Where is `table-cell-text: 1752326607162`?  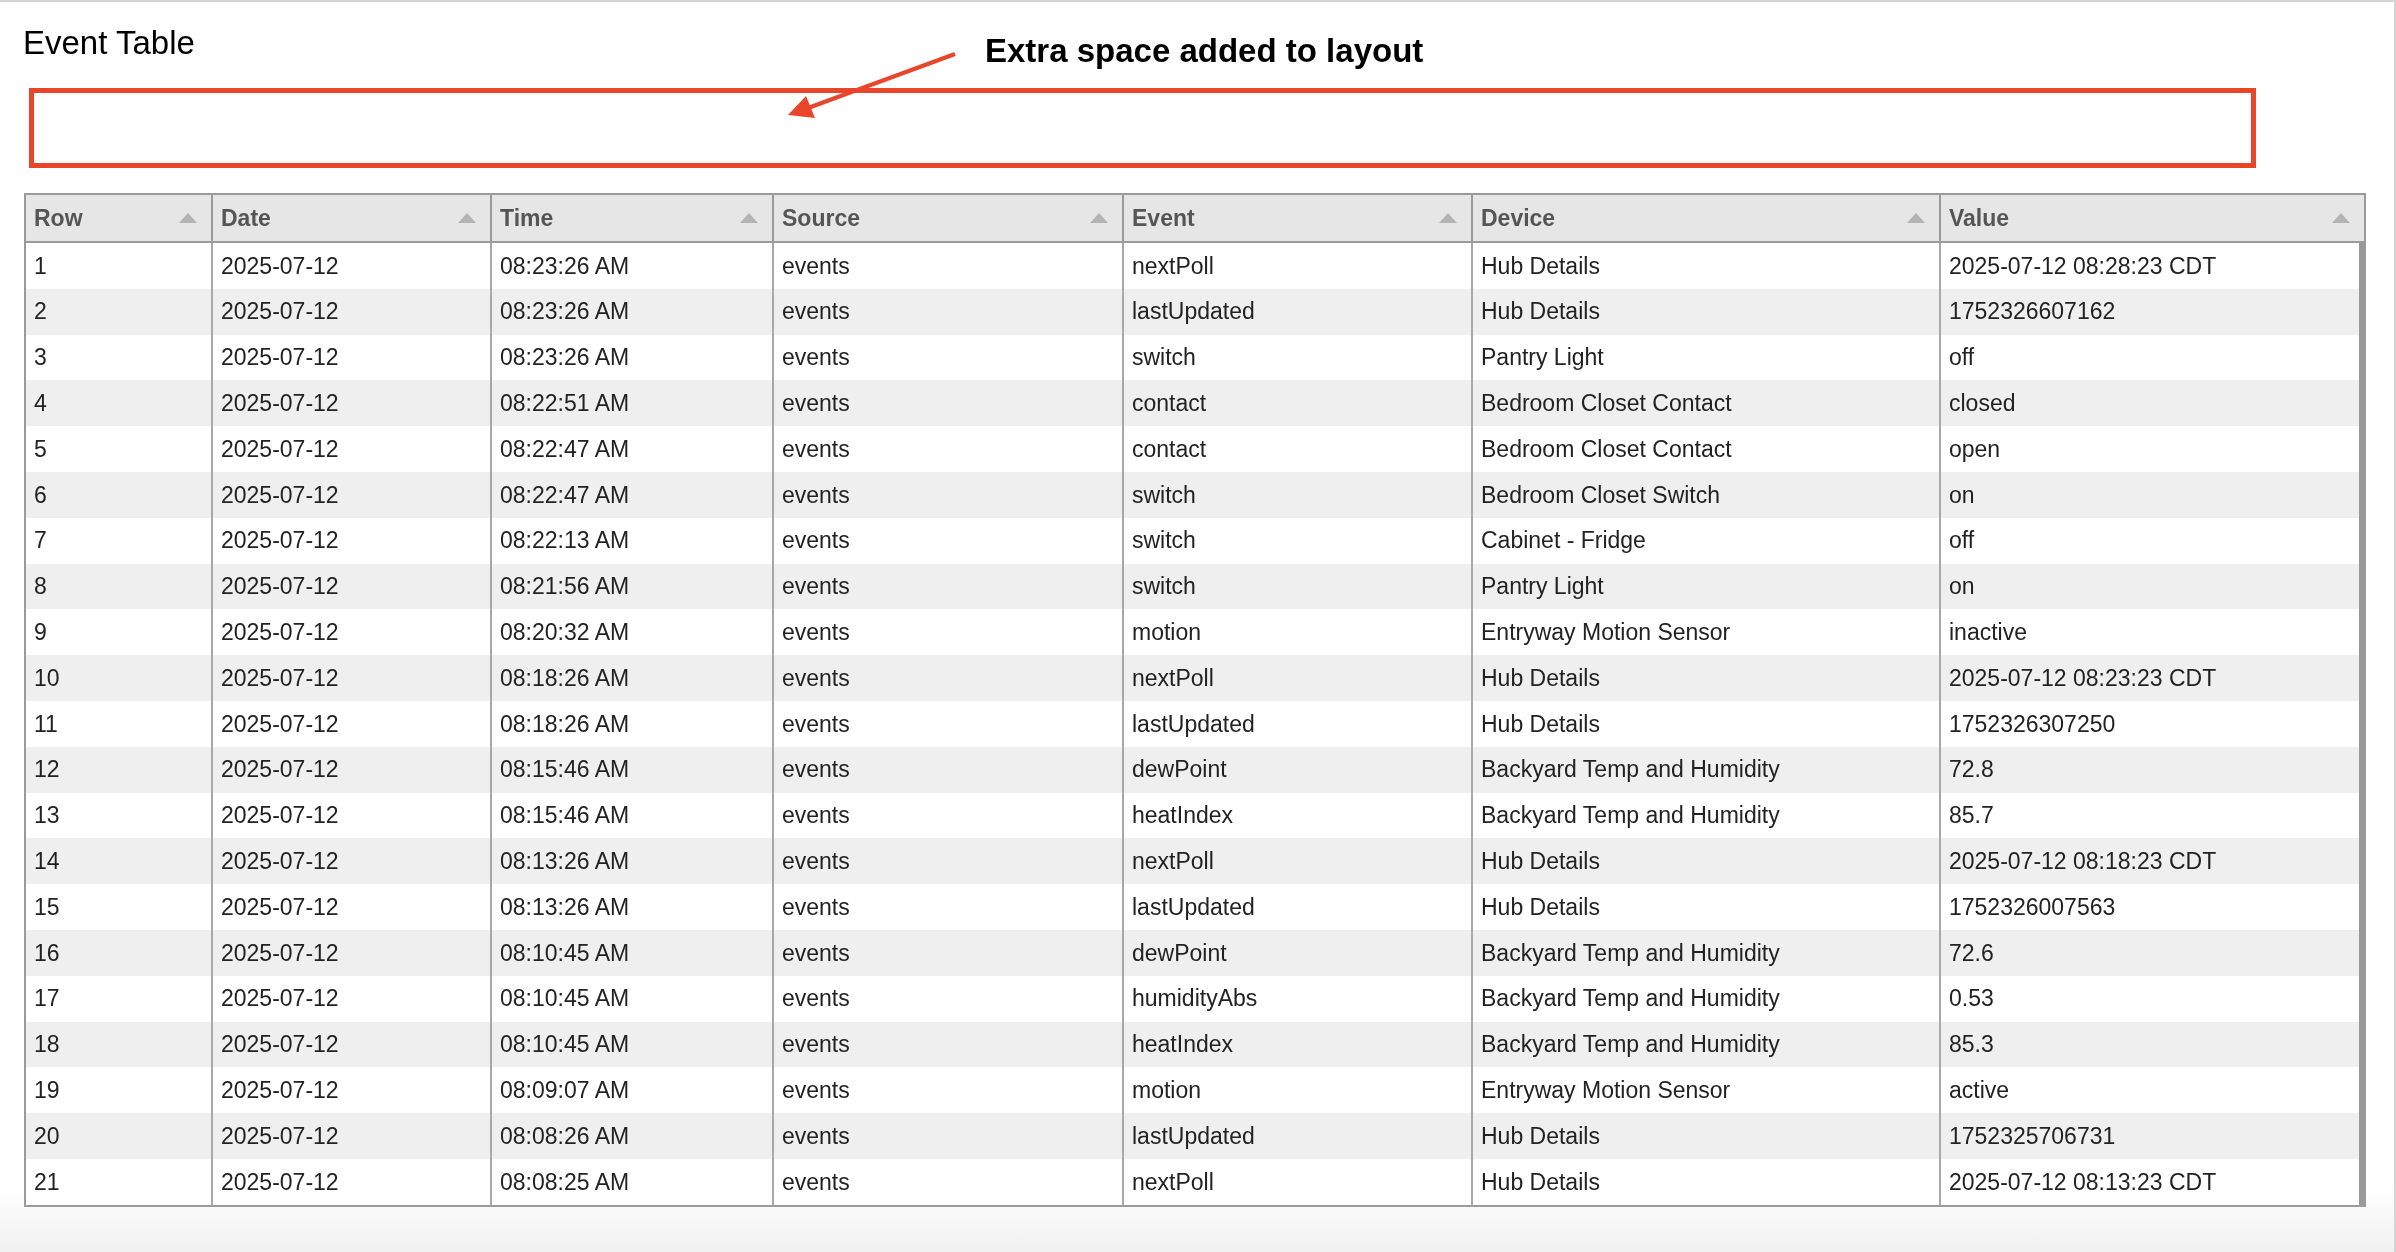
table-cell-text: 1752326607162 is located at coordinates (2032, 312).